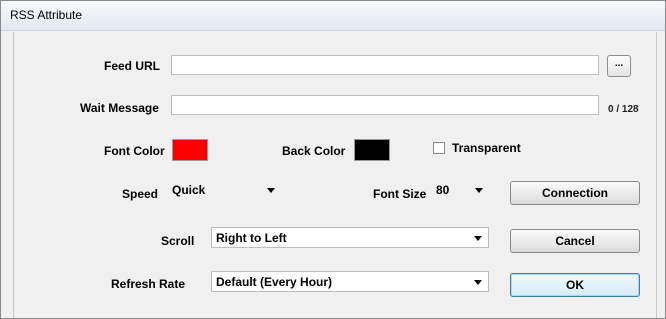 This screenshot has width=666, height=319. Describe the element at coordinates (439, 148) in the screenshot. I see `transparent-checkbox` at that location.